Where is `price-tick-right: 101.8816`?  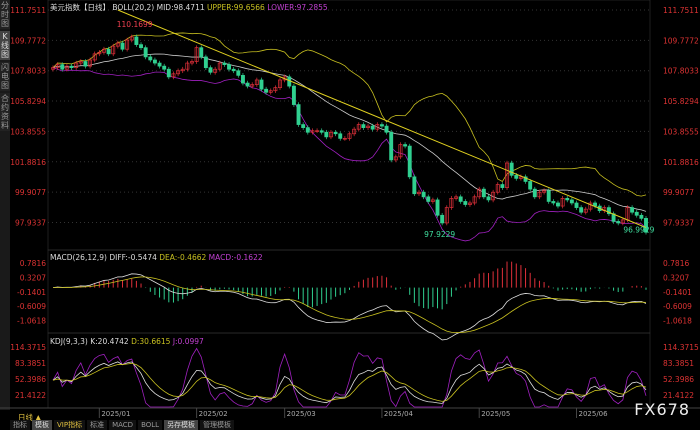
price-tick-right: 101.8816 is located at coordinates (681, 162).